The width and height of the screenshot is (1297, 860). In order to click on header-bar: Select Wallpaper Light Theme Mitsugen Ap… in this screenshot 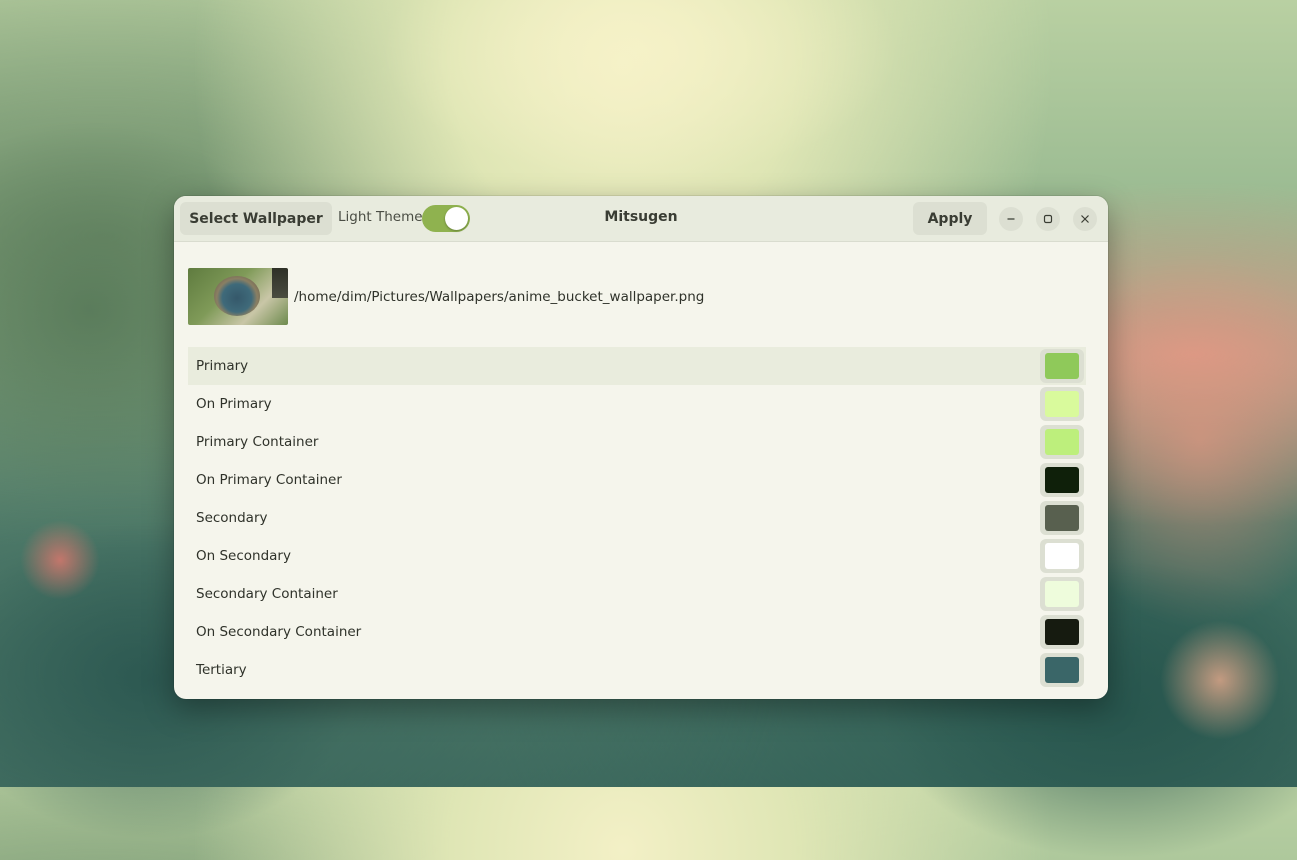, I will do `click(641, 219)`.